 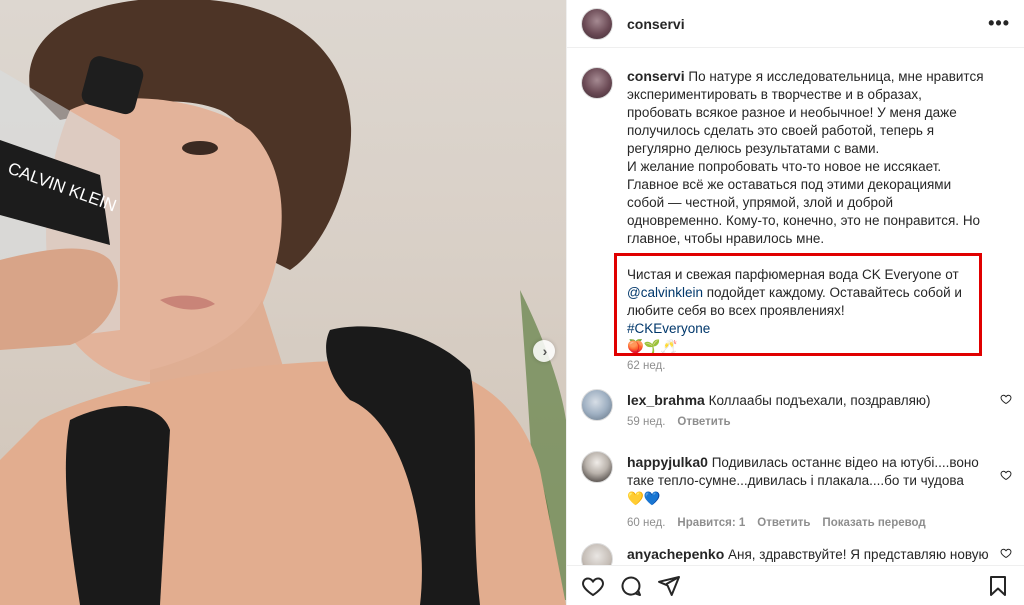 I want to click on caption-avatar, so click(x=597, y=83).